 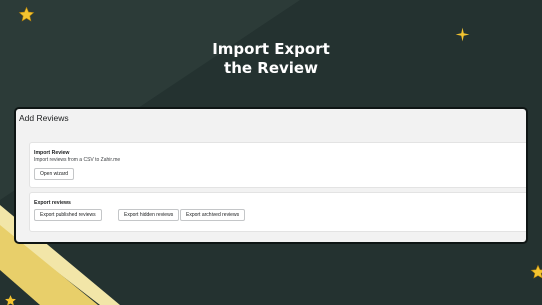 I want to click on export-archived-button: Export archived reviews, so click(x=213, y=215).